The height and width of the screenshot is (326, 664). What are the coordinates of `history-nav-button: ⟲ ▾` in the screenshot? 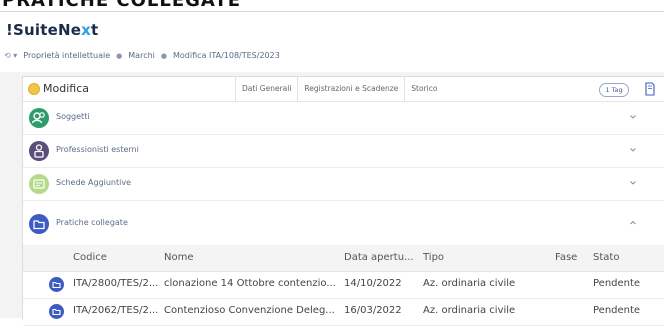 It's located at (10, 55).